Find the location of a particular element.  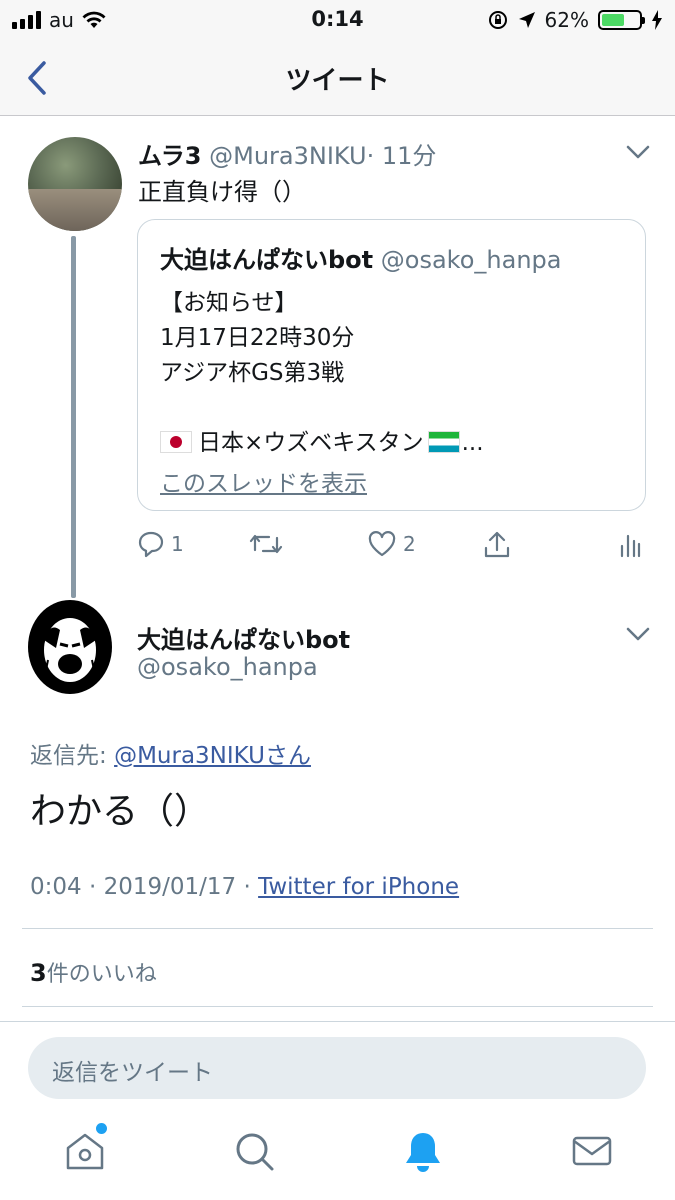

reply-to-line: 返信先: @Mura3NIKUさん is located at coordinates (170, 753).